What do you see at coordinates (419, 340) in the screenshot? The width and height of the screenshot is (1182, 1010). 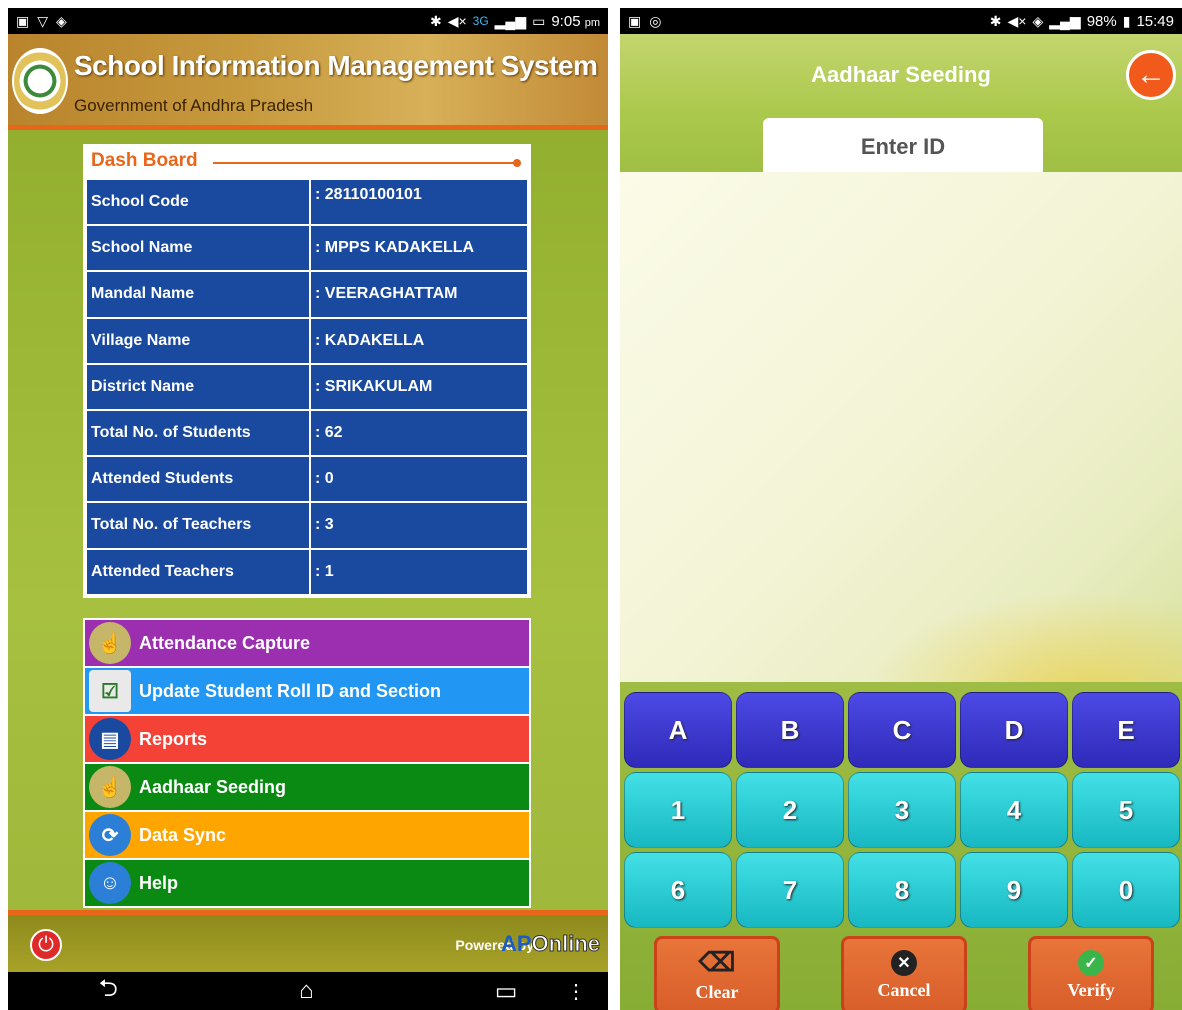 I see `row-value: : KADAKELLA` at bounding box center [419, 340].